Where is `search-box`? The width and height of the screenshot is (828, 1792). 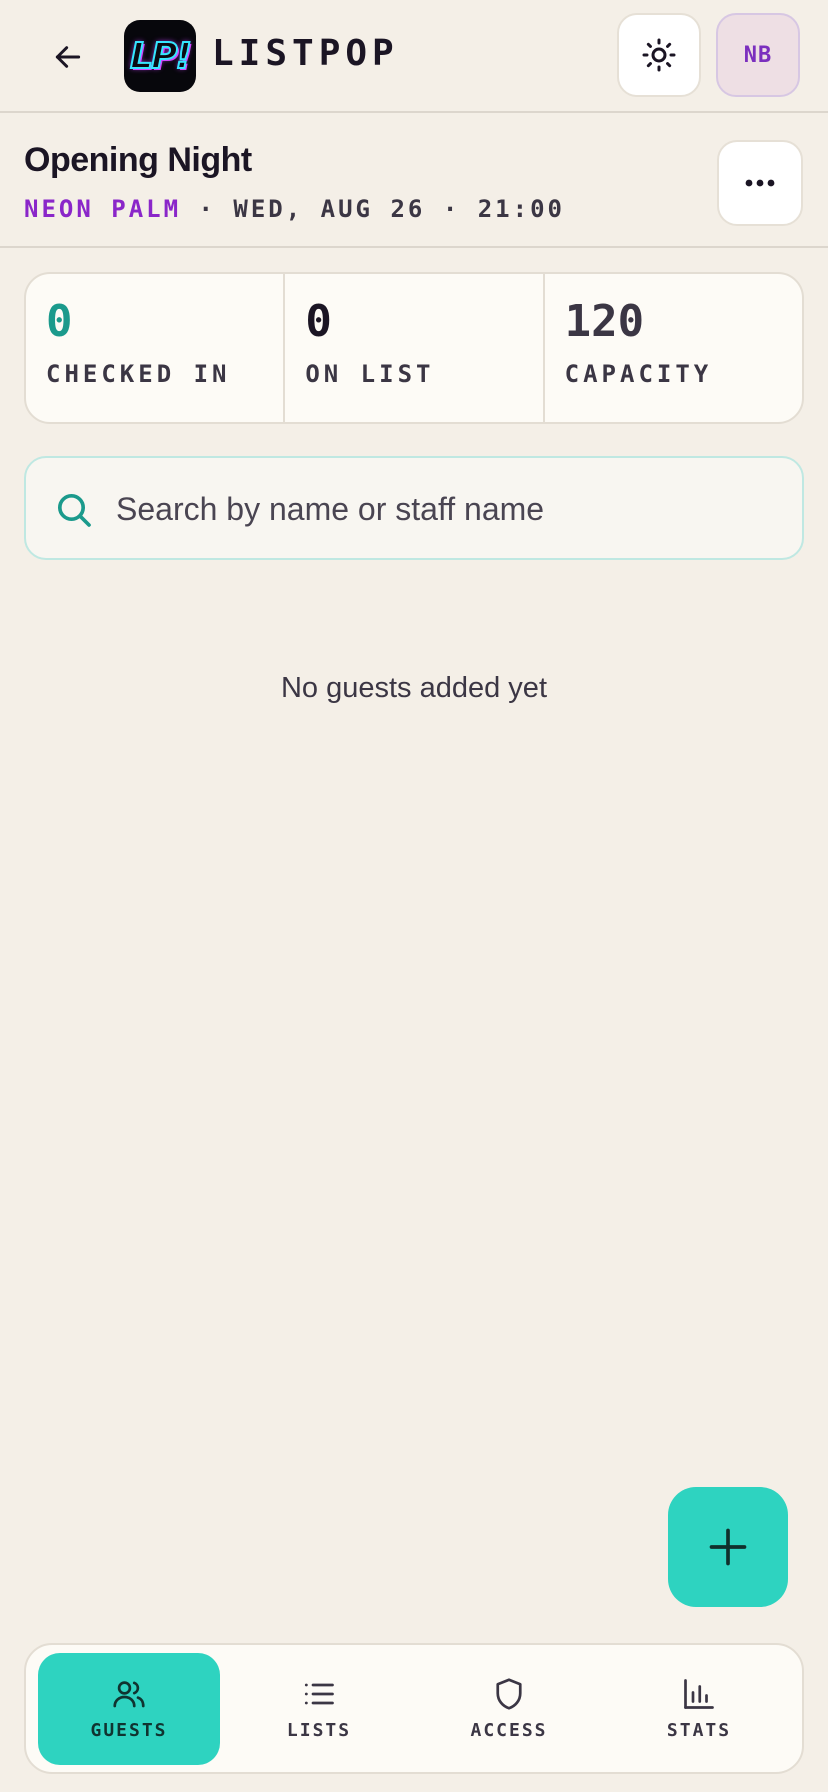 search-box is located at coordinates (414, 508).